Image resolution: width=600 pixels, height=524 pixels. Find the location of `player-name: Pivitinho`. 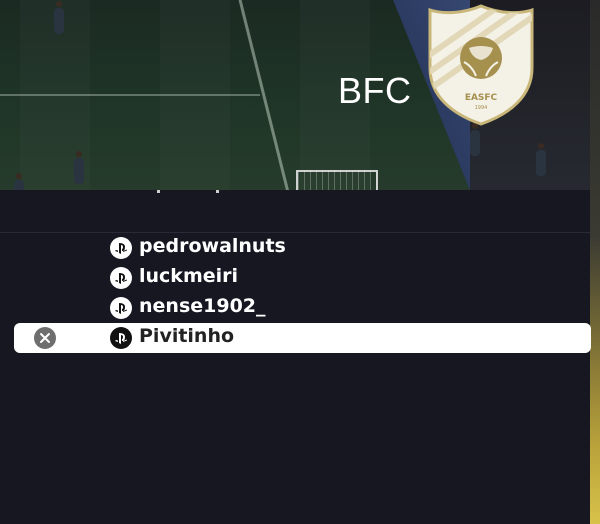

player-name: Pivitinho is located at coordinates (187, 336).